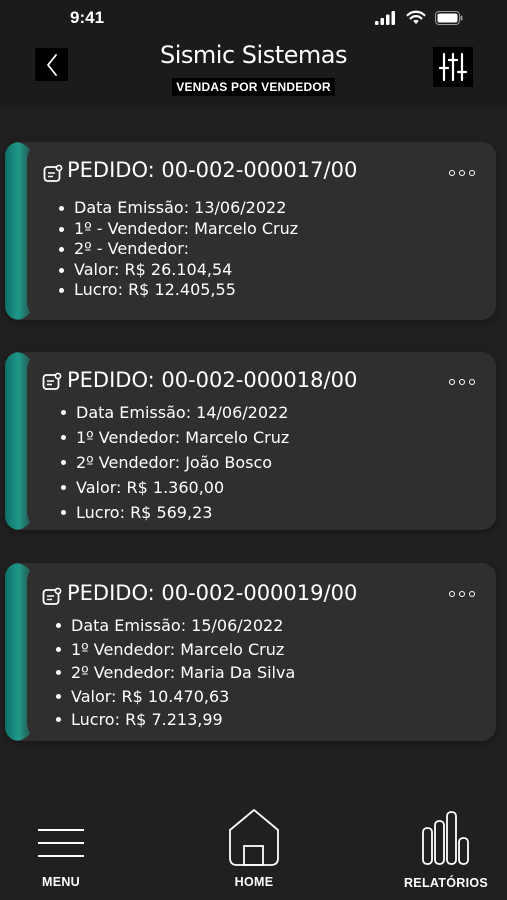 This screenshot has height=900, width=507. I want to click on nav-reports-label: RELATÓRIOS, so click(446, 883).